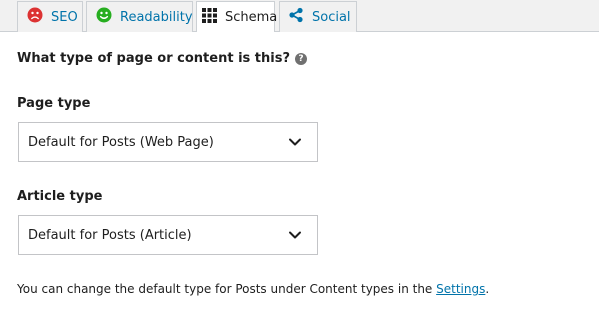  I want to click on grid-icon, so click(209, 17).